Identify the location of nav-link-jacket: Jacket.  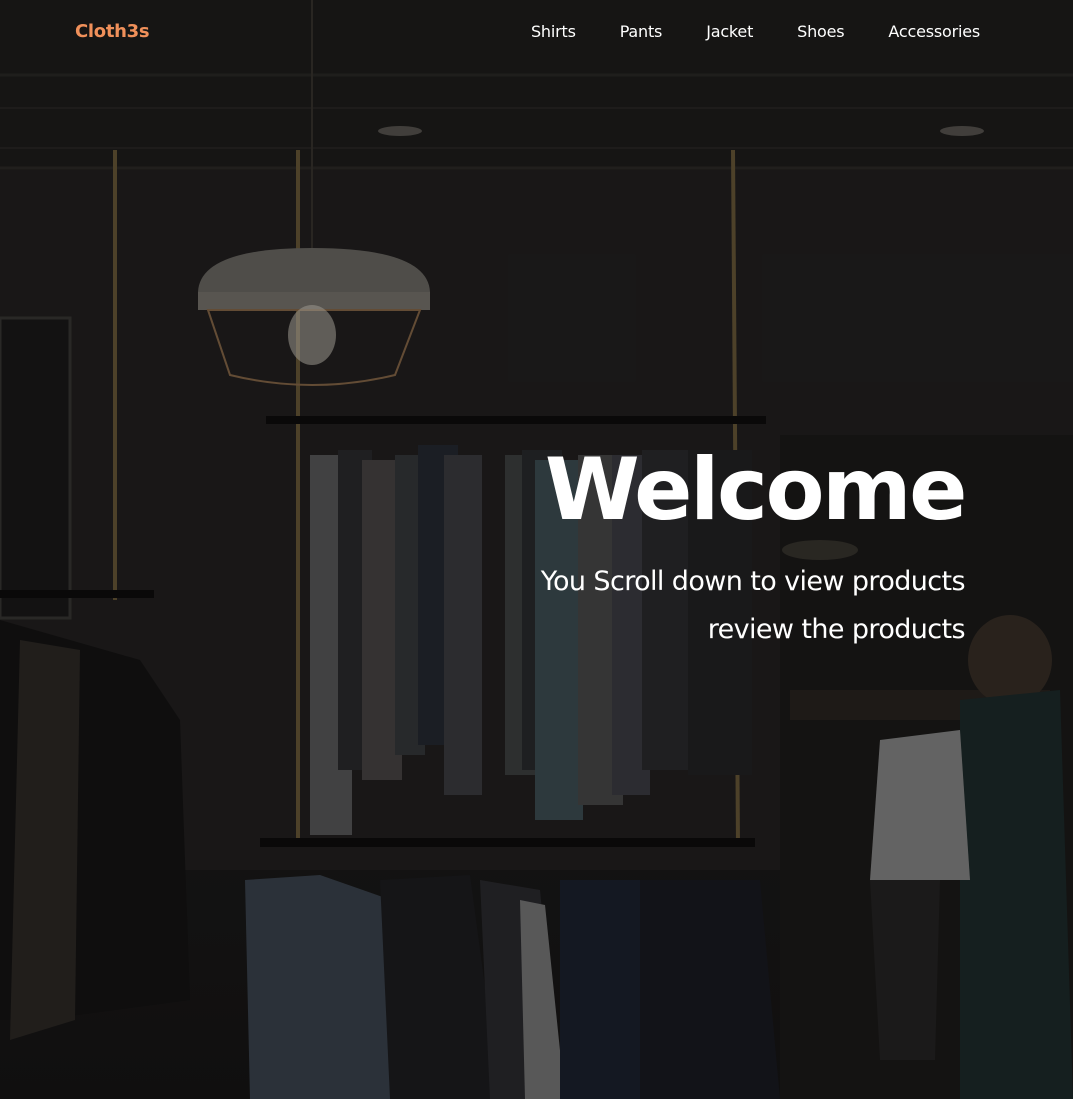
(729, 31).